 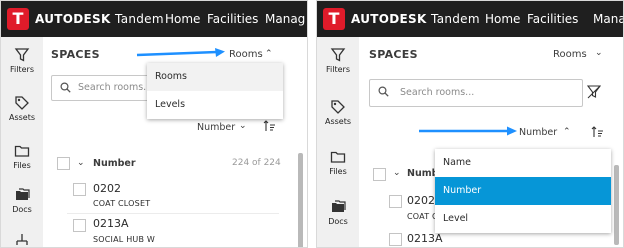 I want to click on hierarchy-icon, so click(x=22, y=239).